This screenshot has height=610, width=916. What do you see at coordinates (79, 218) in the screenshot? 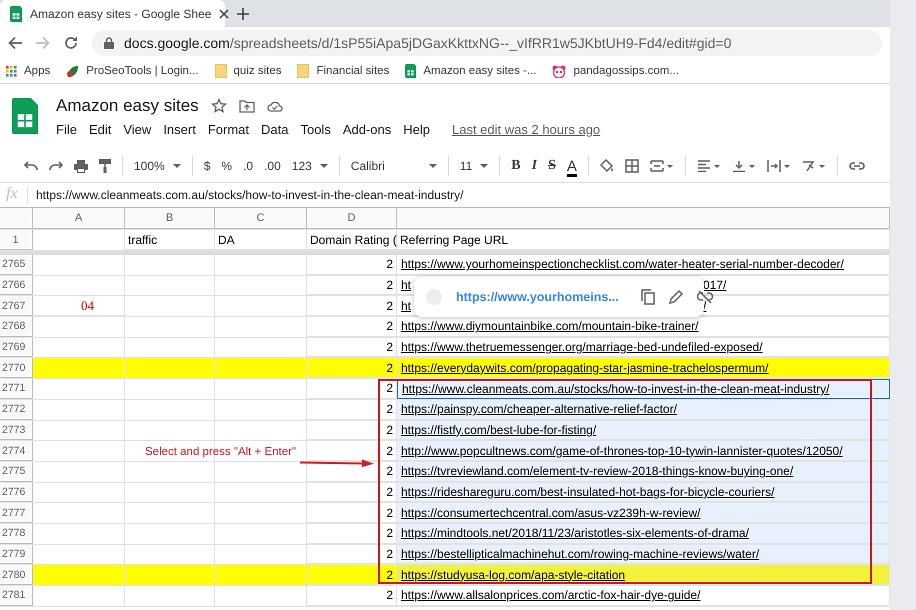
I see `column-header: A` at bounding box center [79, 218].